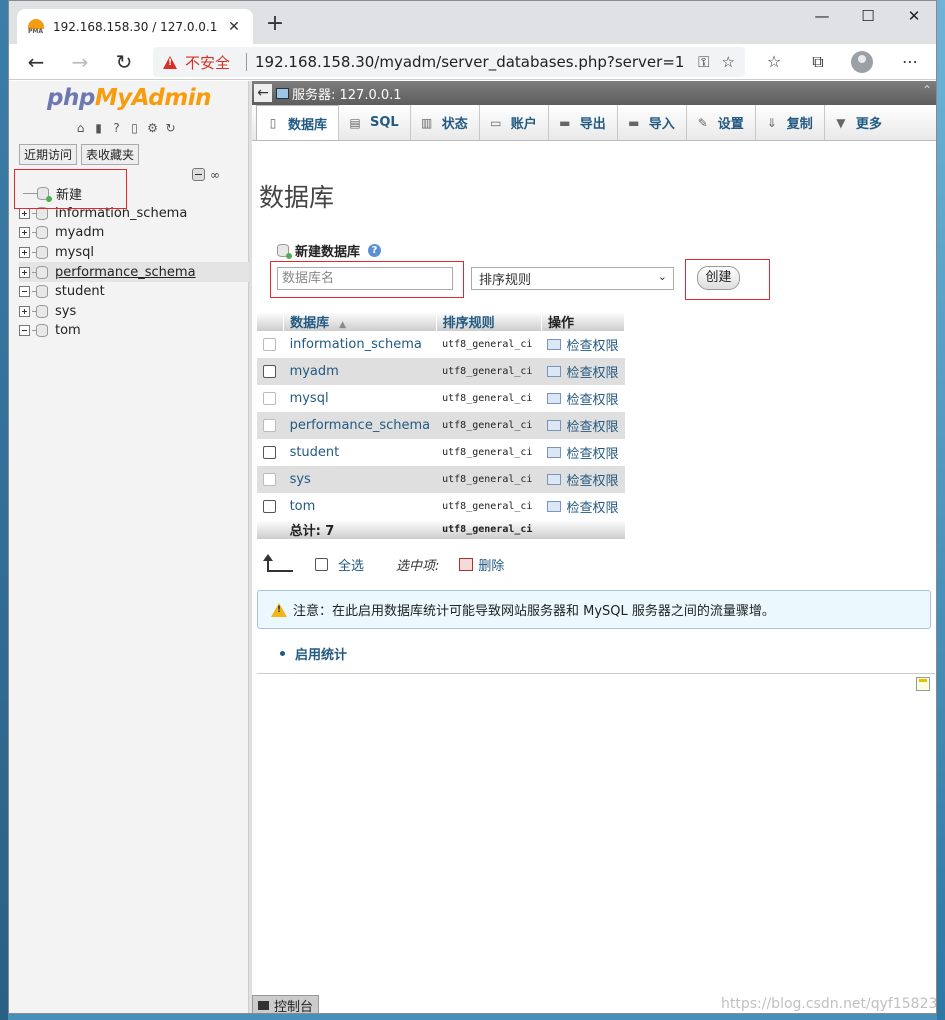 This screenshot has width=945, height=1020. What do you see at coordinates (80, 62) in the screenshot?
I see `forward-icon: →` at bounding box center [80, 62].